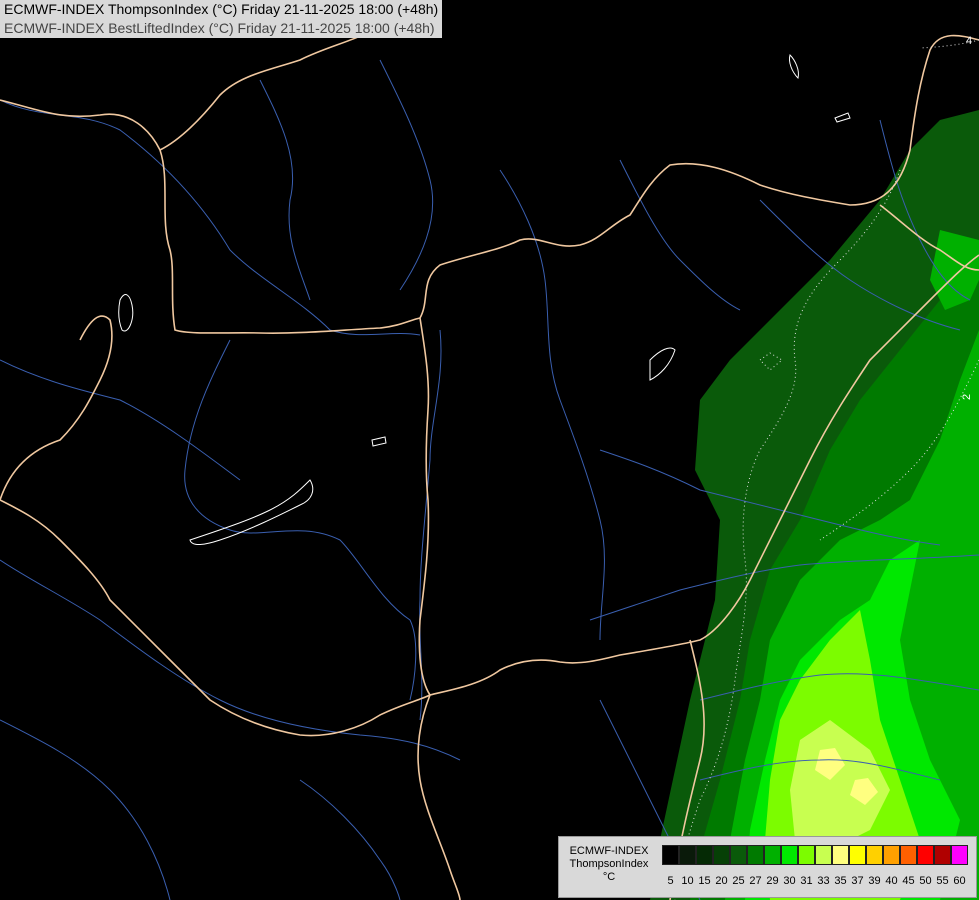 The height and width of the screenshot is (900, 979). I want to click on legend-tick: 37, so click(857, 881).